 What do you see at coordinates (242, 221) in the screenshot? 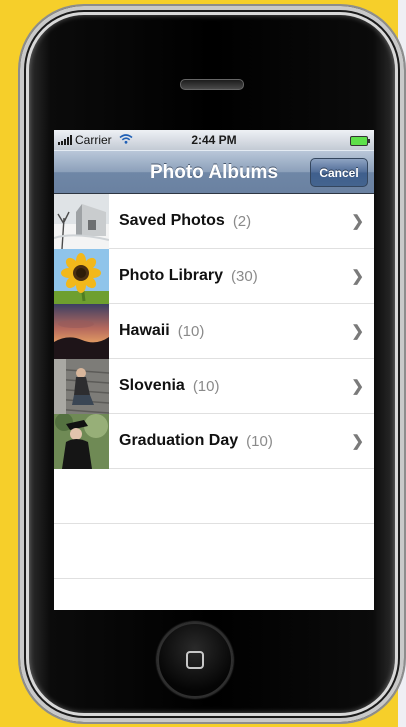
I see `album-count: (2)` at bounding box center [242, 221].